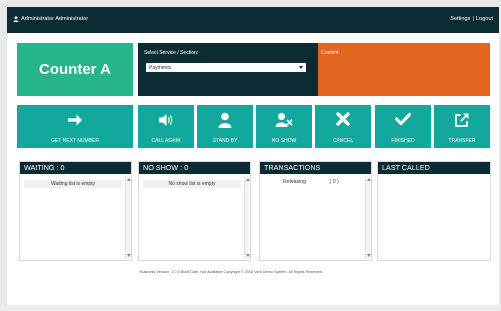  What do you see at coordinates (311, 182) in the screenshot?
I see `transaction-row: Releasing ( 0 )` at bounding box center [311, 182].